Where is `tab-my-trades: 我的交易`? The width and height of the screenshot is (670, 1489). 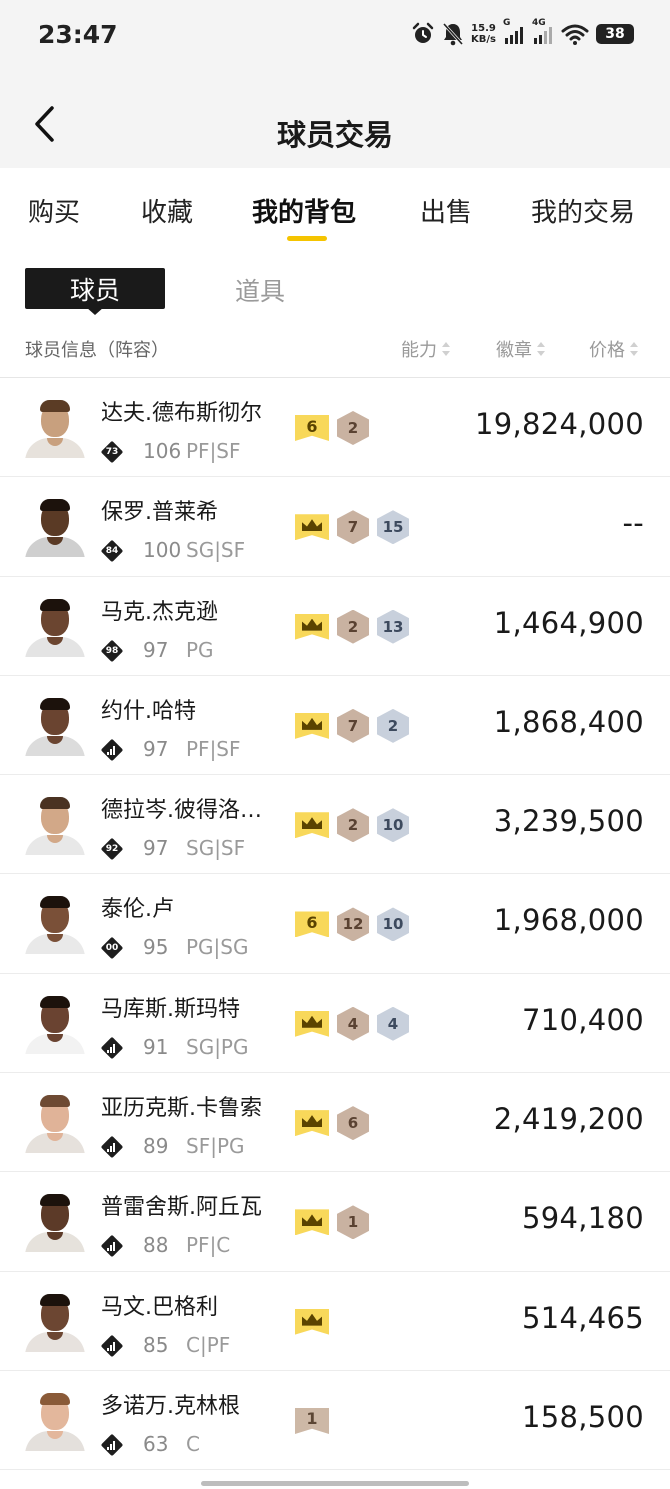 tab-my-trades: 我的交易 is located at coordinates (583, 210).